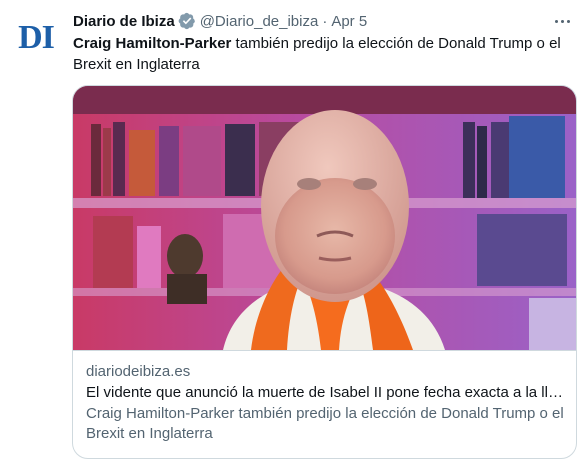  I want to click on display-name: Diario de Ibiza, so click(124, 21).